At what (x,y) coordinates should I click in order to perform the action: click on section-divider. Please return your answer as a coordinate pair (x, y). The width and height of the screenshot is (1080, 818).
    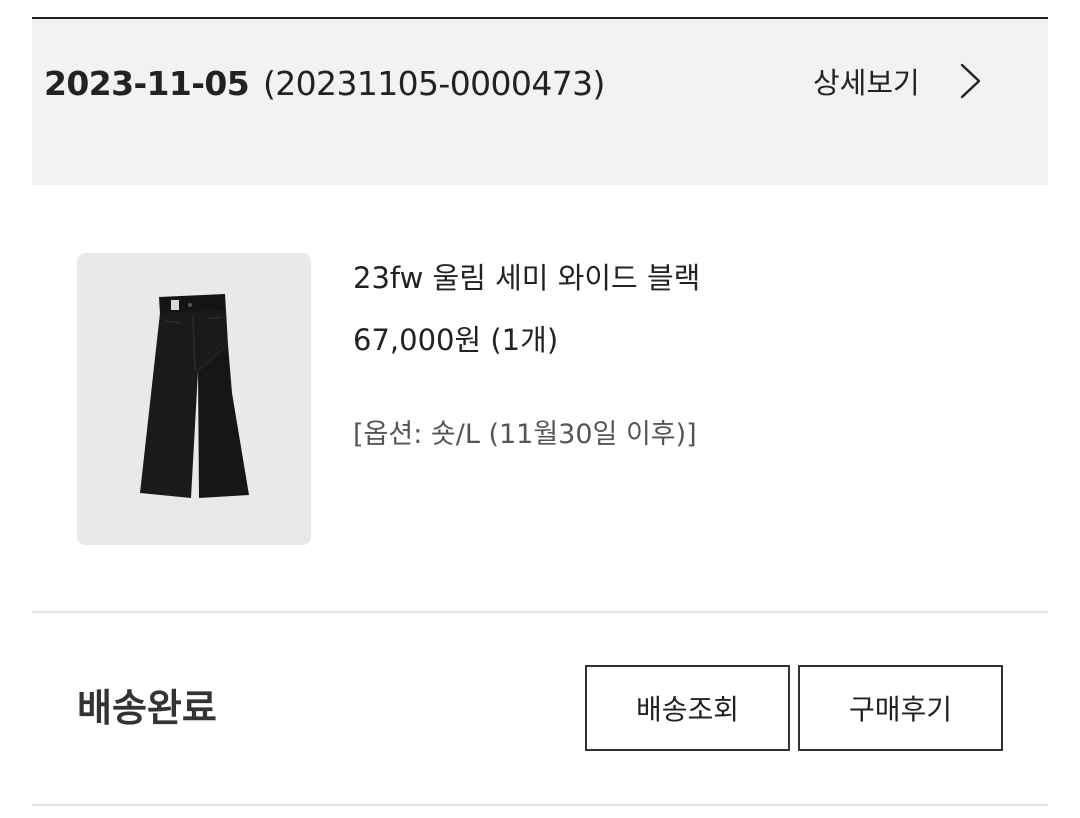
    Looking at the image, I should click on (540, 612).